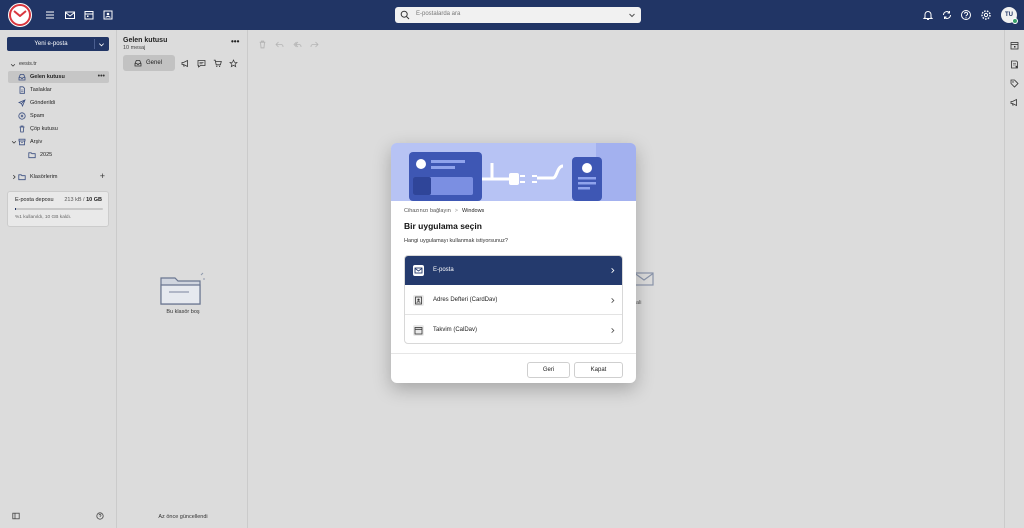 The height and width of the screenshot is (528, 1024). Describe the element at coordinates (102, 176) in the screenshot. I see `add-folder-icon: +` at that location.